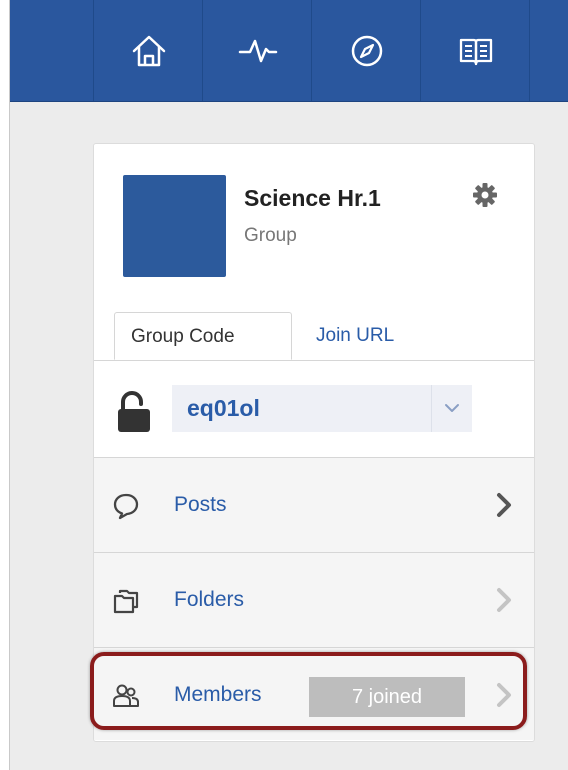  Describe the element at coordinates (126, 506) in the screenshot. I see `speech-bubble-icon` at that location.